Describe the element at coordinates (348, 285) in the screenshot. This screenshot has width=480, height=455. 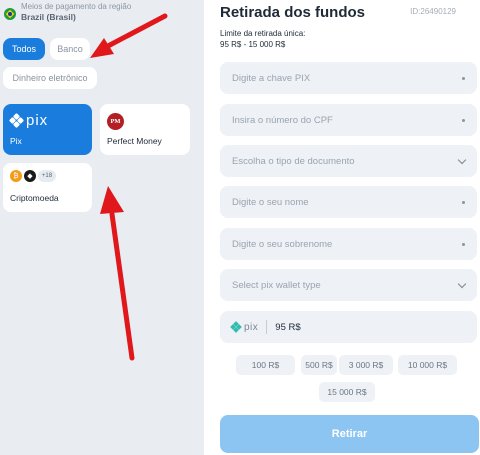
I see `pix-wallet-type-select: Select pix wallet type` at that location.